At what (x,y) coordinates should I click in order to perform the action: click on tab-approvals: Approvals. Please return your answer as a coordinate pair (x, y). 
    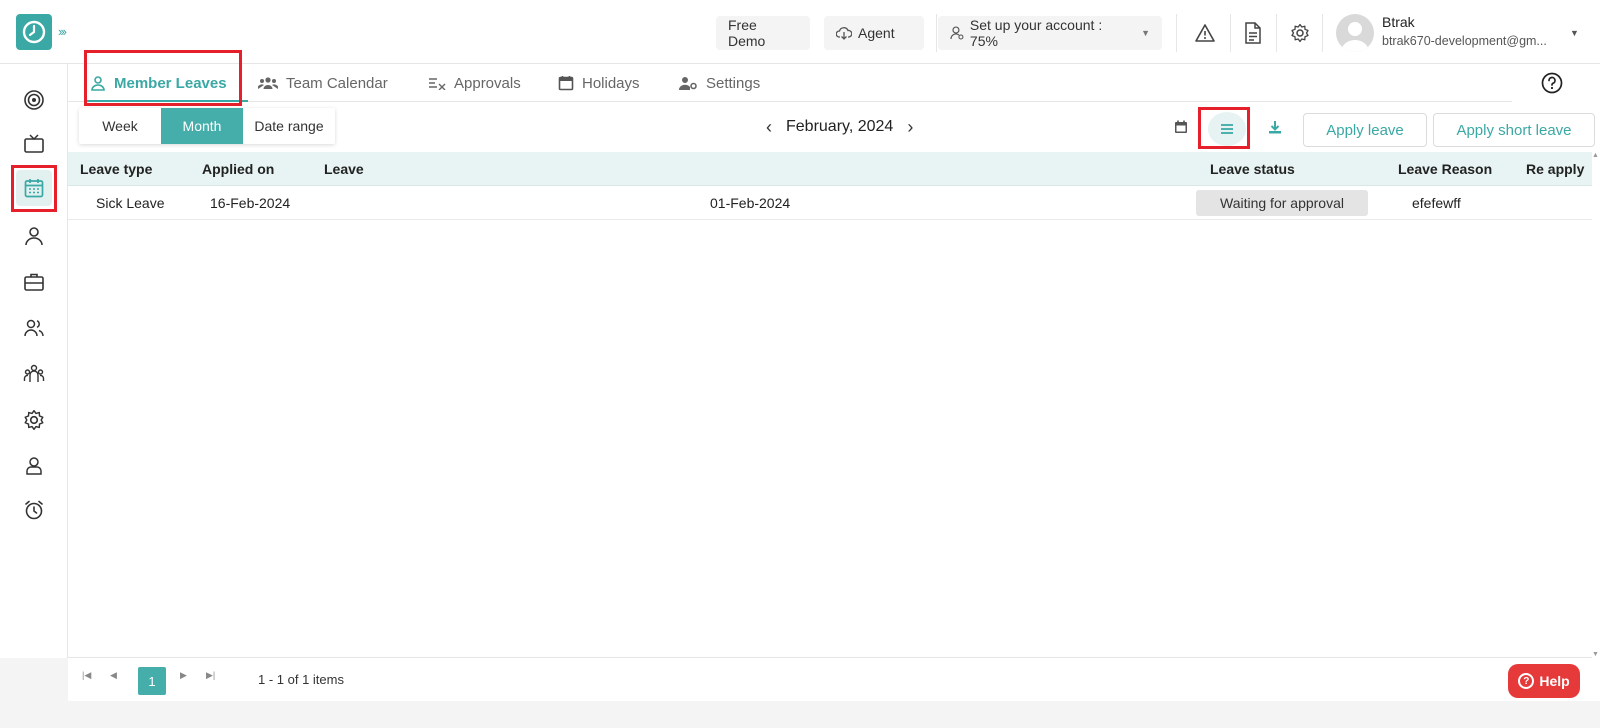
    Looking at the image, I should click on (474, 83).